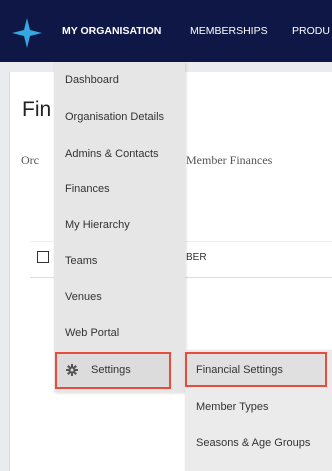 The height and width of the screenshot is (471, 332). What do you see at coordinates (311, 31) in the screenshot?
I see `nav-products: PRODU` at bounding box center [311, 31].